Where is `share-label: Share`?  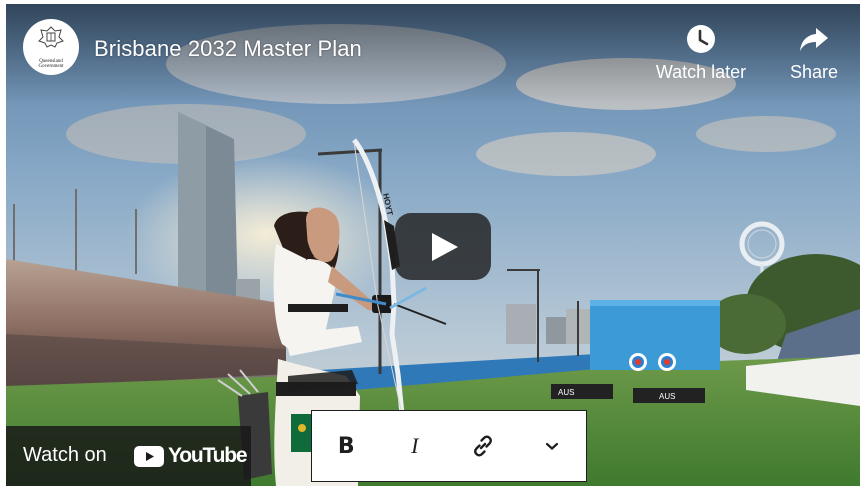 share-label: Share is located at coordinates (814, 72).